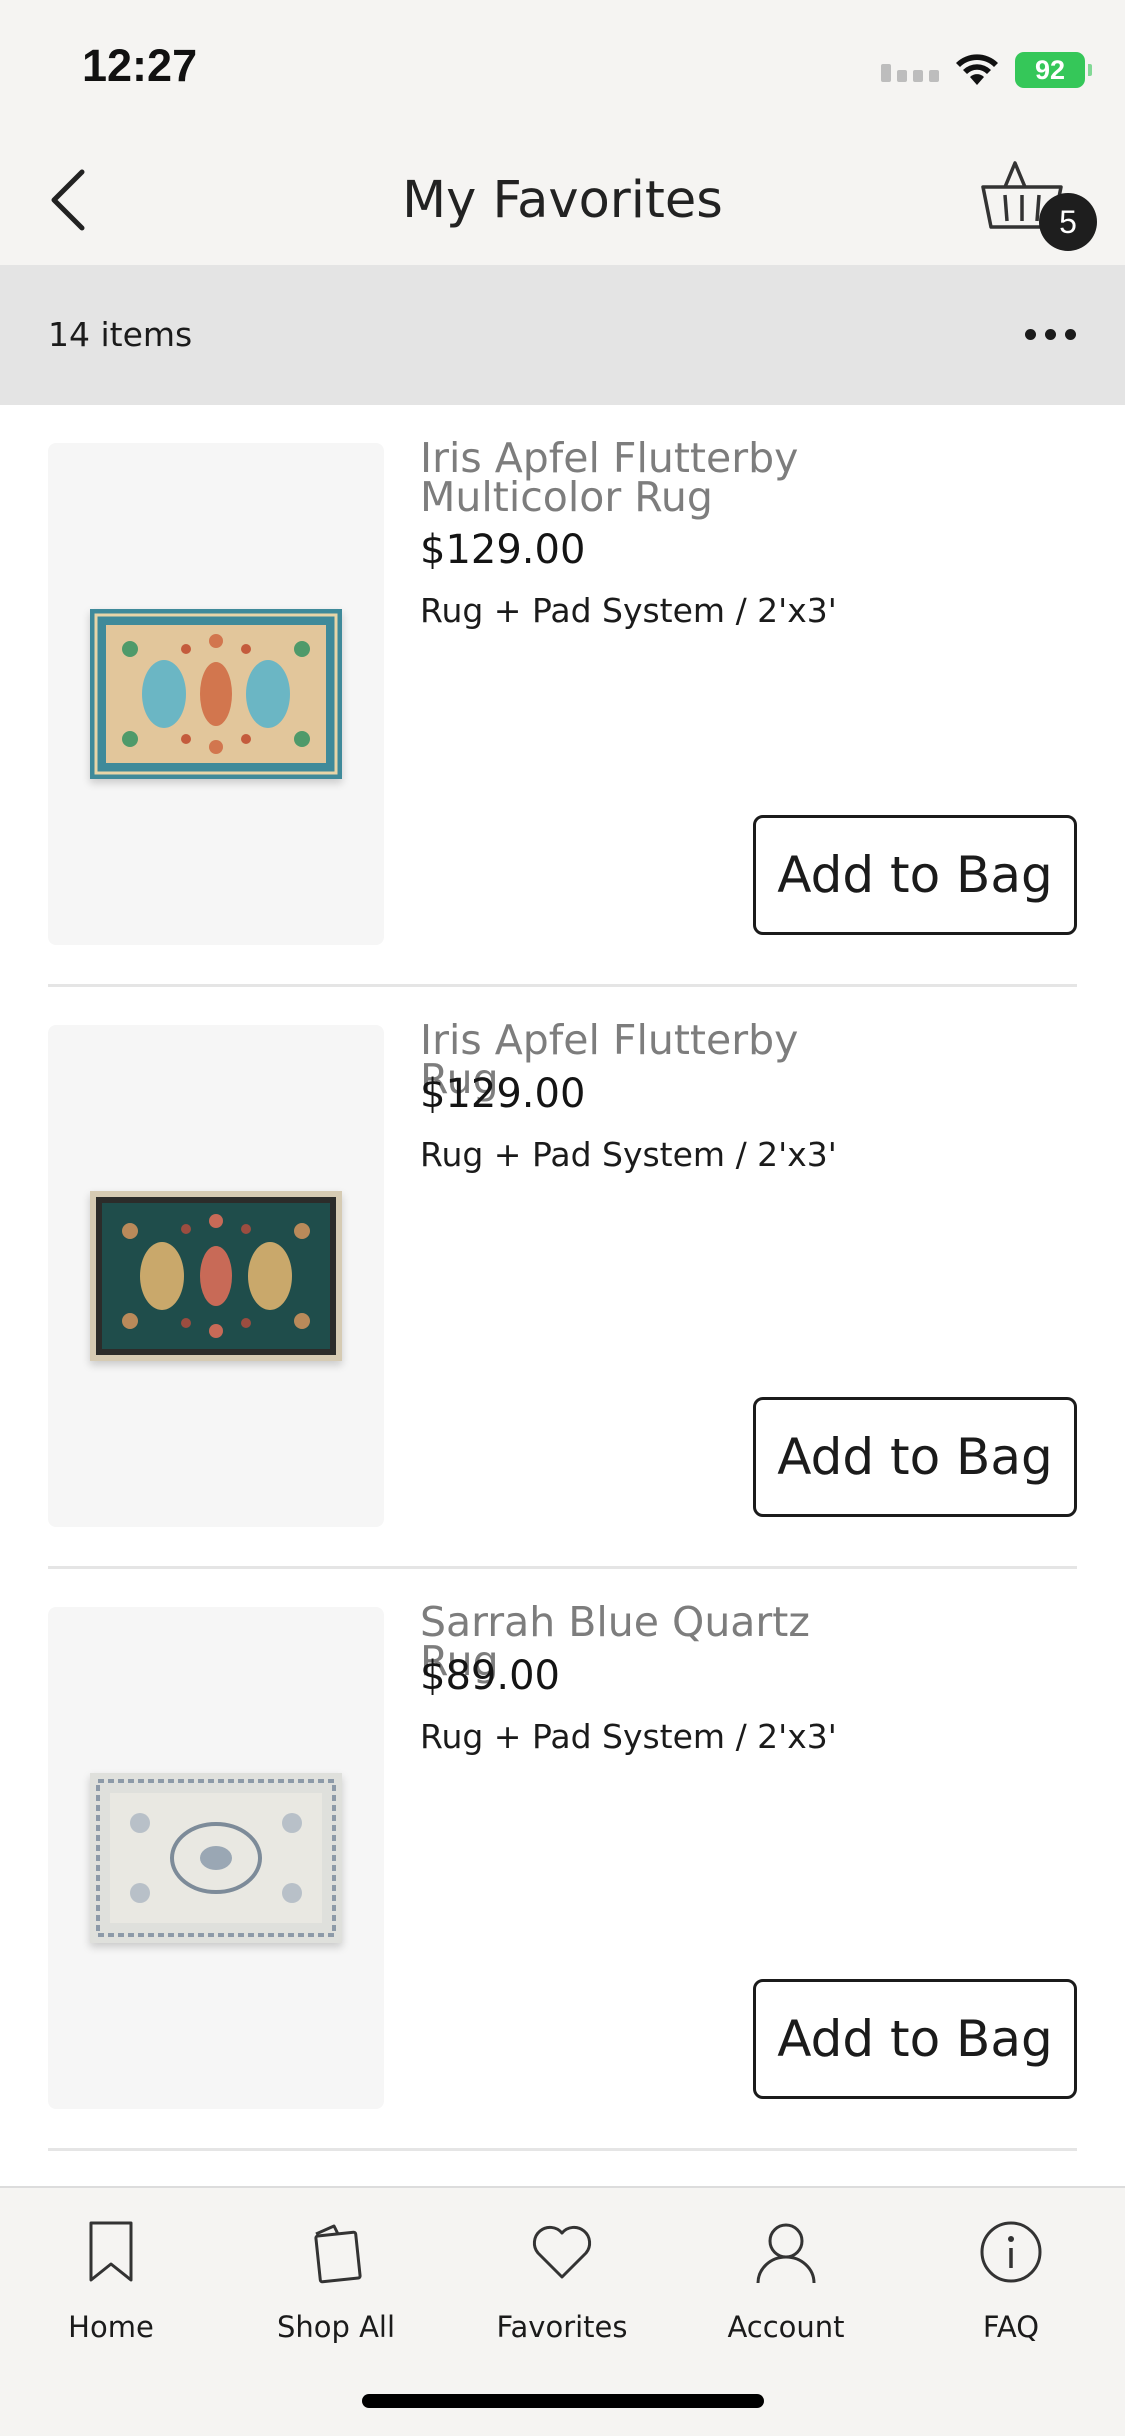 The image size is (1125, 2436). Describe the element at coordinates (1011, 2252) in the screenshot. I see `info-icon` at that location.